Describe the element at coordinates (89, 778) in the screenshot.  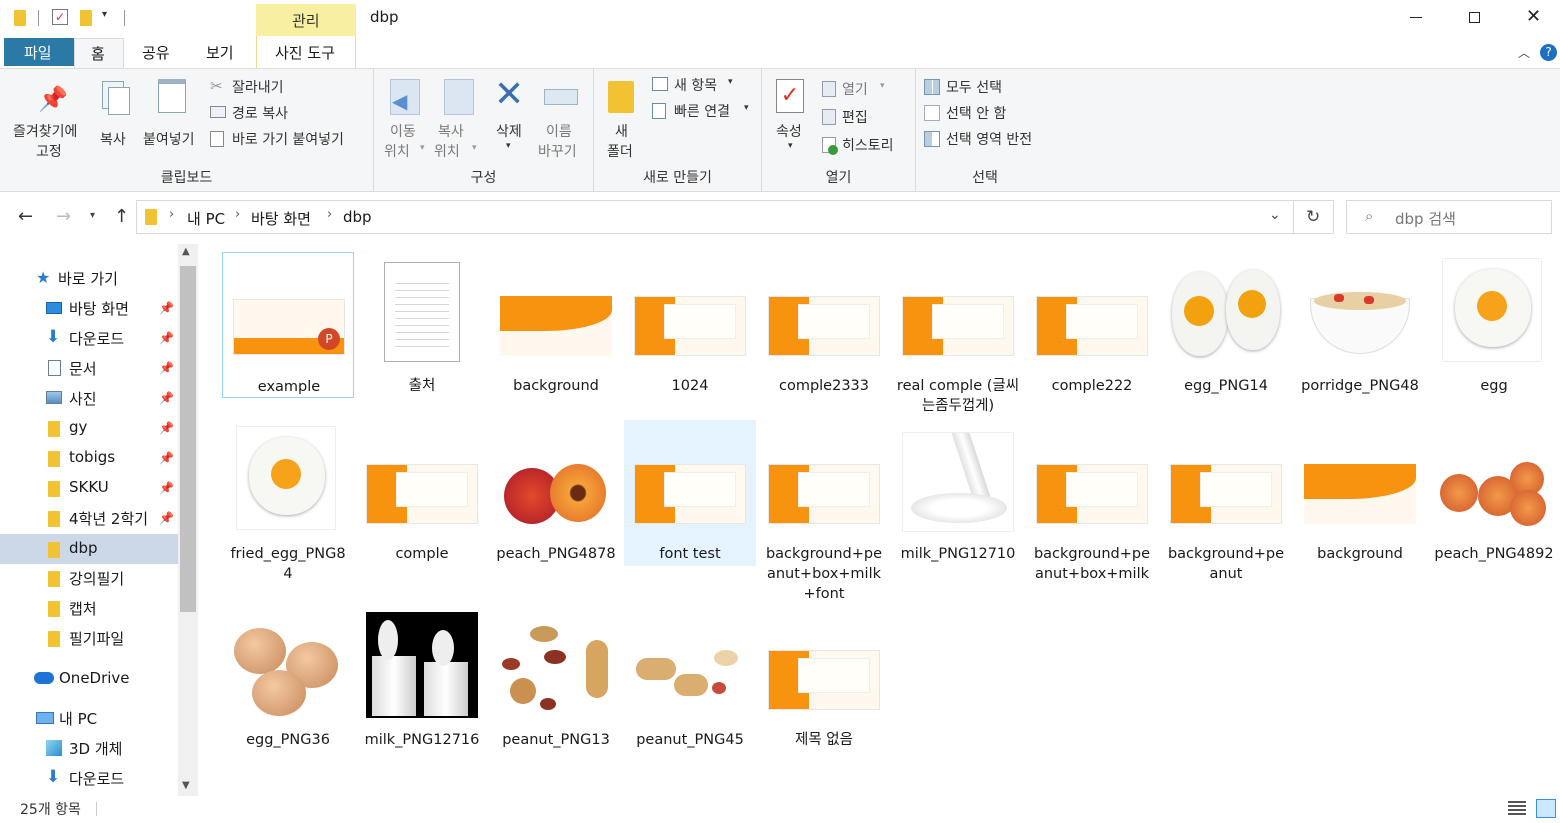
I see `nav-pc-downloads: ⬇ 다운로드` at that location.